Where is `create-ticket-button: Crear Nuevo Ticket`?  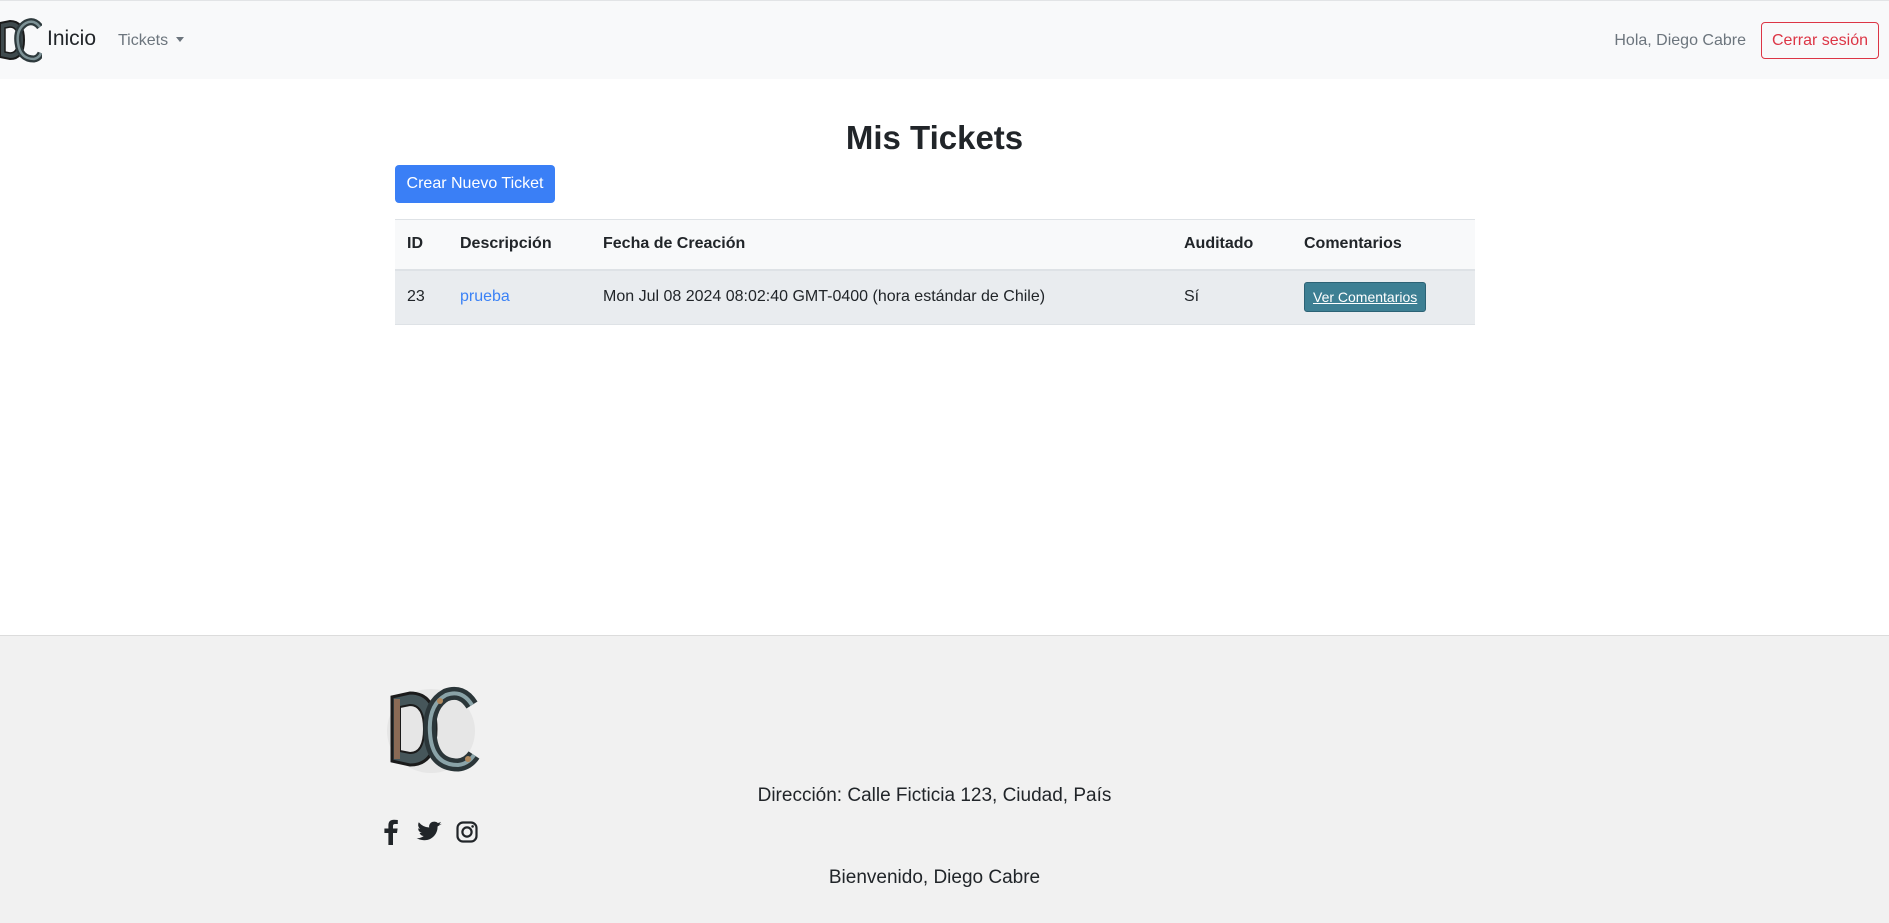 create-ticket-button: Crear Nuevo Ticket is located at coordinates (475, 184).